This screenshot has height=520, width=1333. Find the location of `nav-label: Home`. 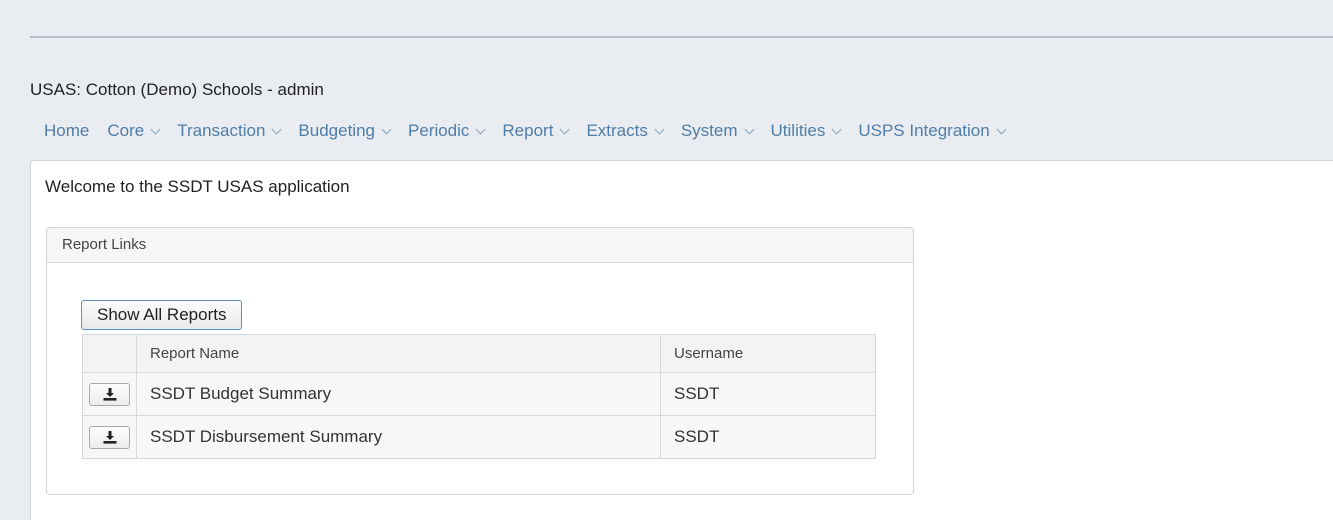

nav-label: Home is located at coordinates (67, 130).